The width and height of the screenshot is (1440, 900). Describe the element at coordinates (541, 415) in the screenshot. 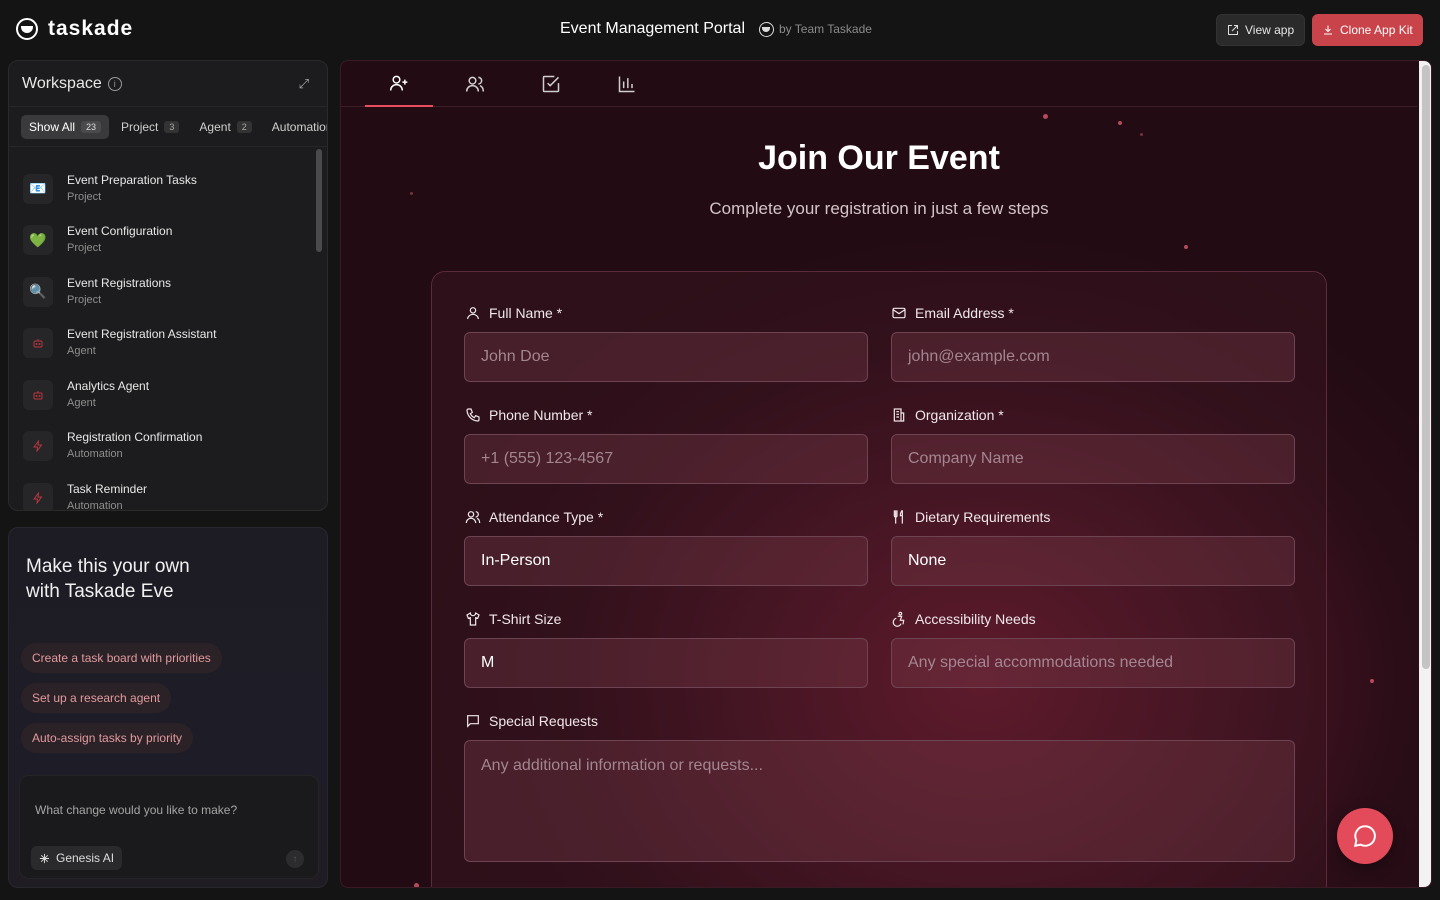

I see `label-text: Phone Number *` at that location.